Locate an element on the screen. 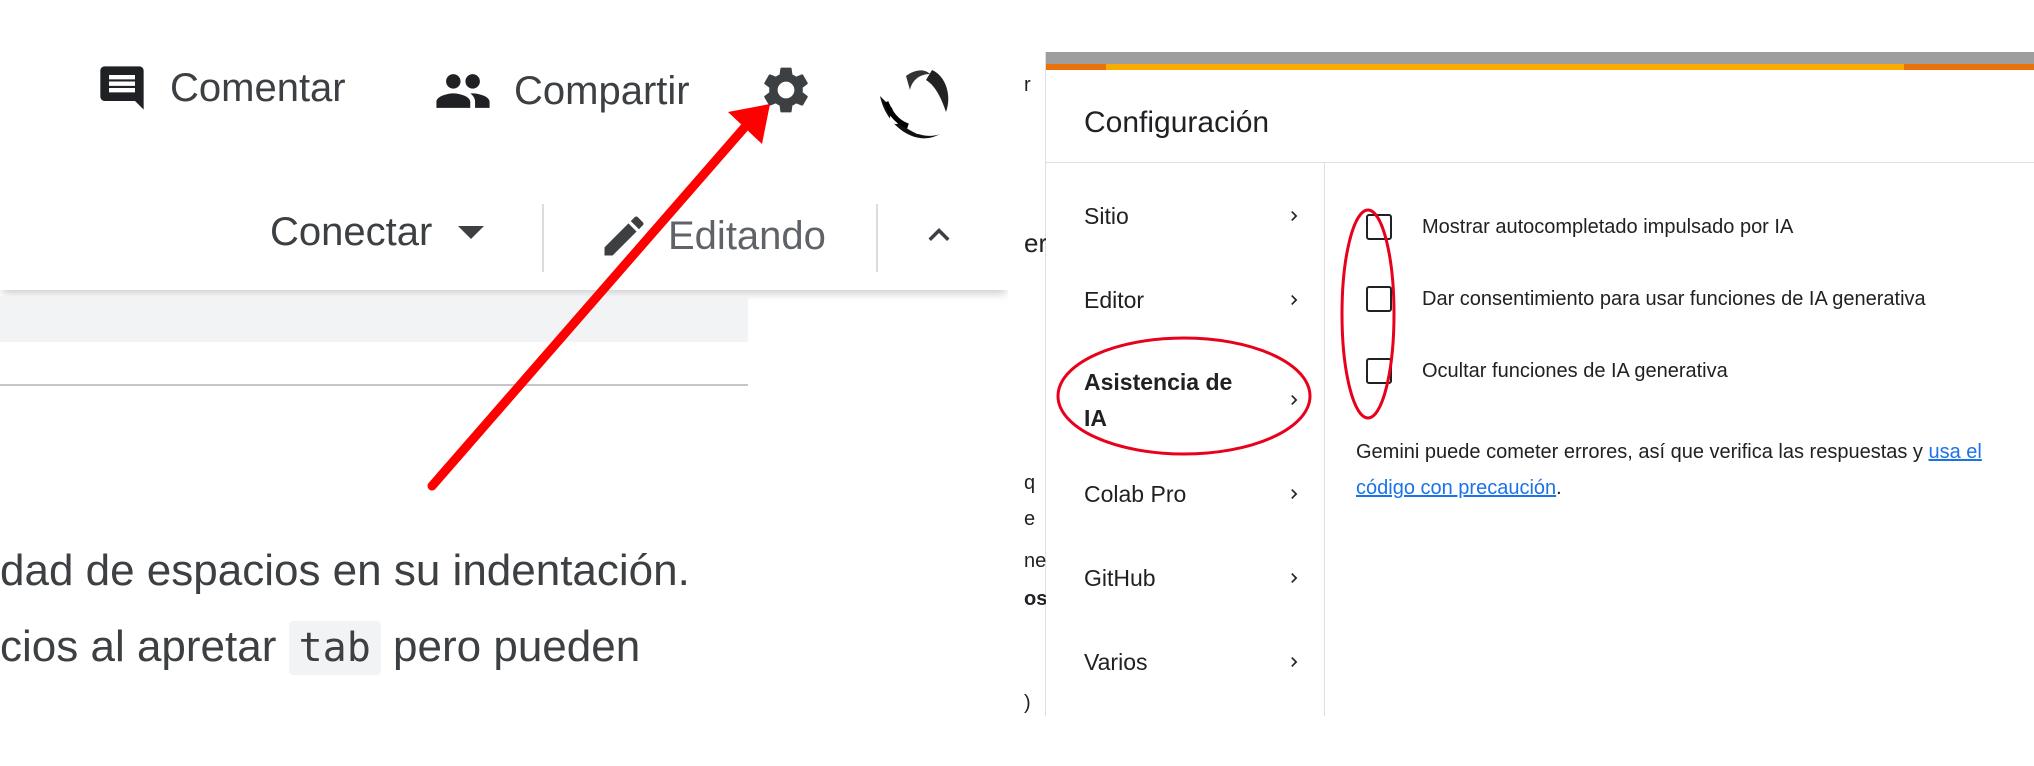  markdown-text-line: cios al apretar tab pero pueden is located at coordinates (320, 648).